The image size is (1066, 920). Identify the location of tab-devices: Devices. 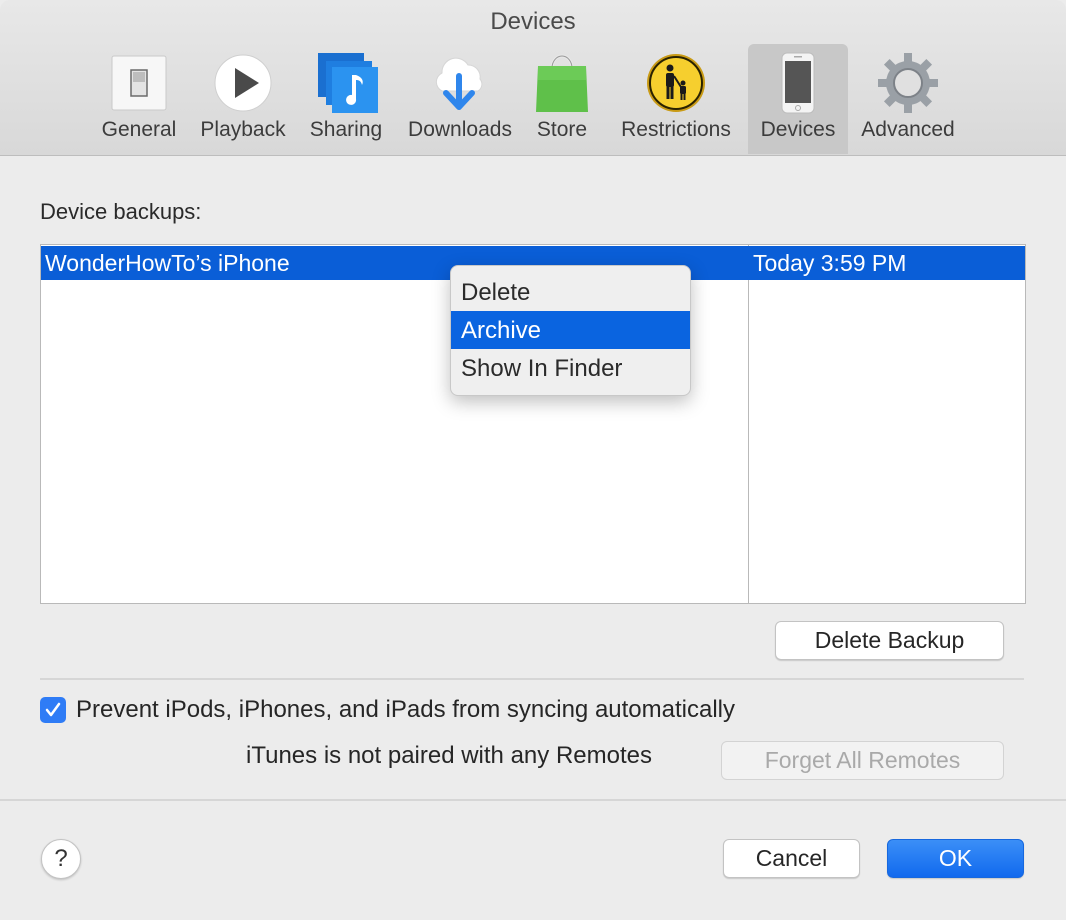
(798, 99).